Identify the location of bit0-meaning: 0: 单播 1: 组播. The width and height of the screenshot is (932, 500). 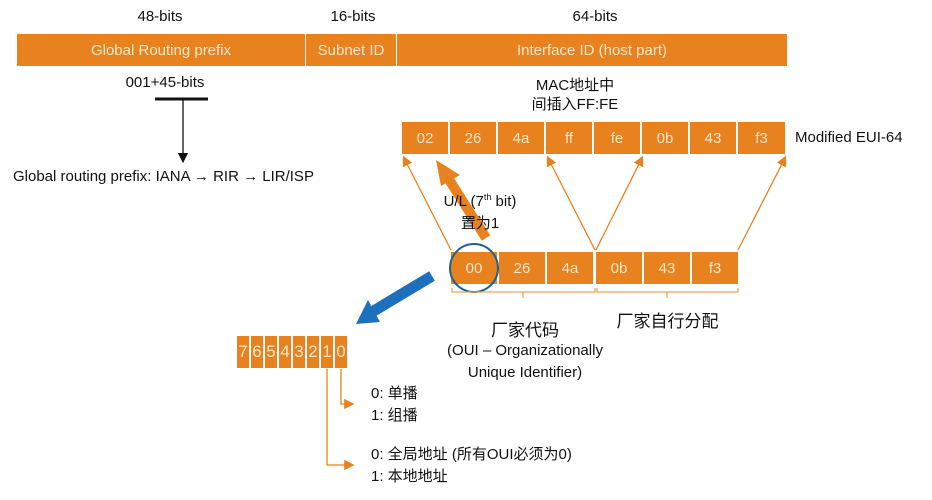
(394, 404).